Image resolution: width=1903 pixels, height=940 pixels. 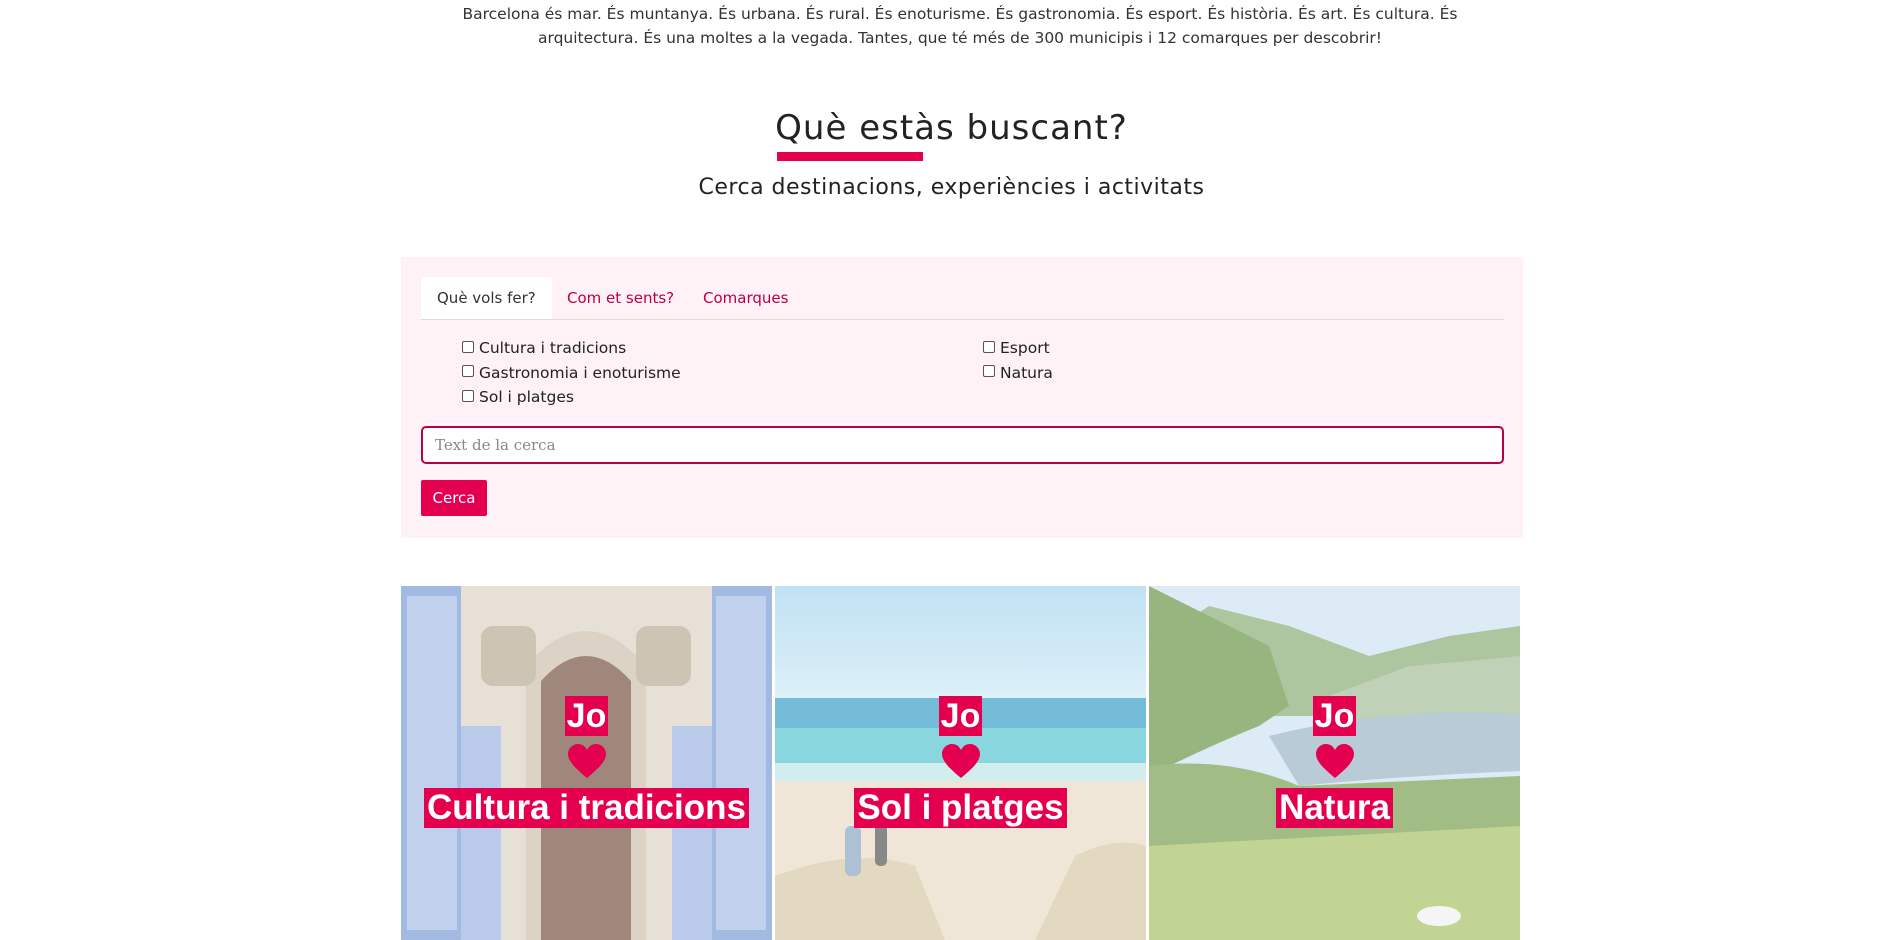 I want to click on card-sol-i-platges: Jo Sol i platges, so click(x=960, y=763).